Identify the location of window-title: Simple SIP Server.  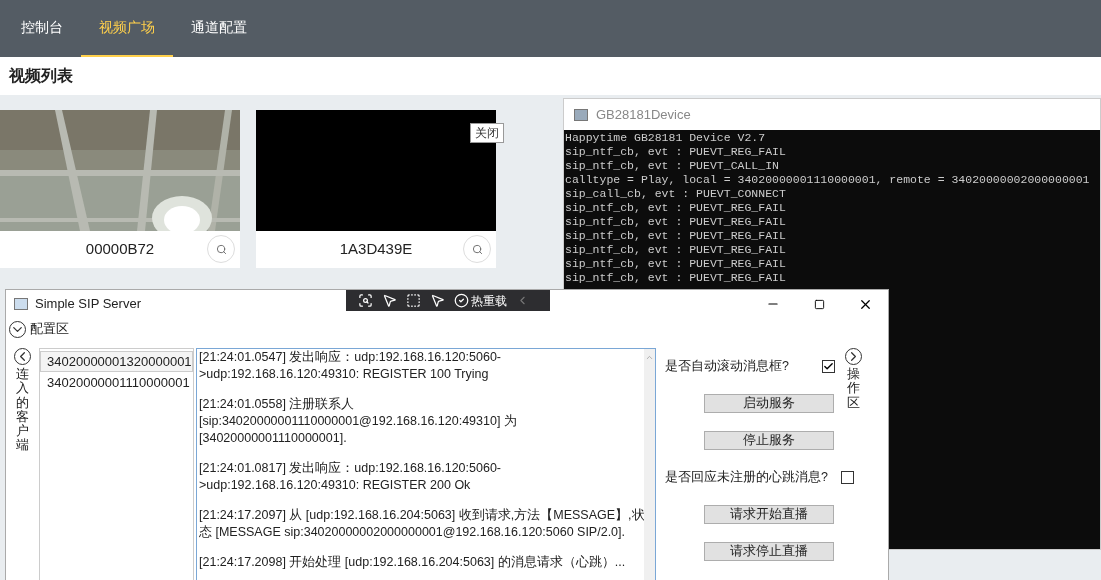
(88, 304).